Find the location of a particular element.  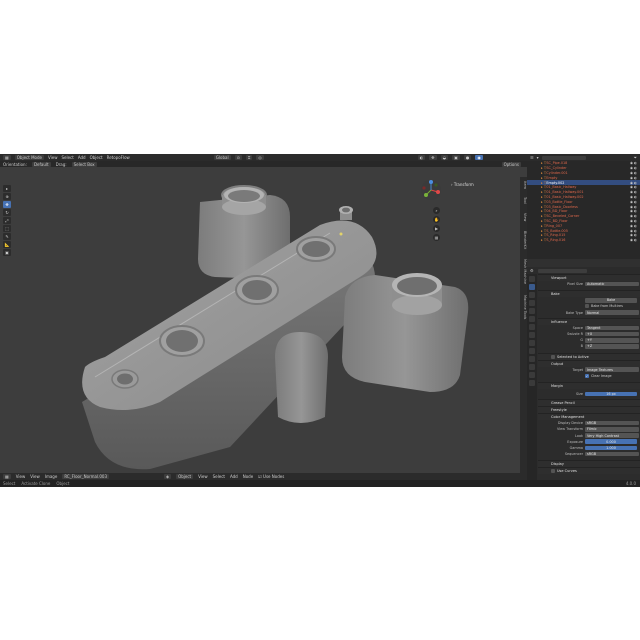

editor-type-icon: ▦ is located at coordinates (7, 157).